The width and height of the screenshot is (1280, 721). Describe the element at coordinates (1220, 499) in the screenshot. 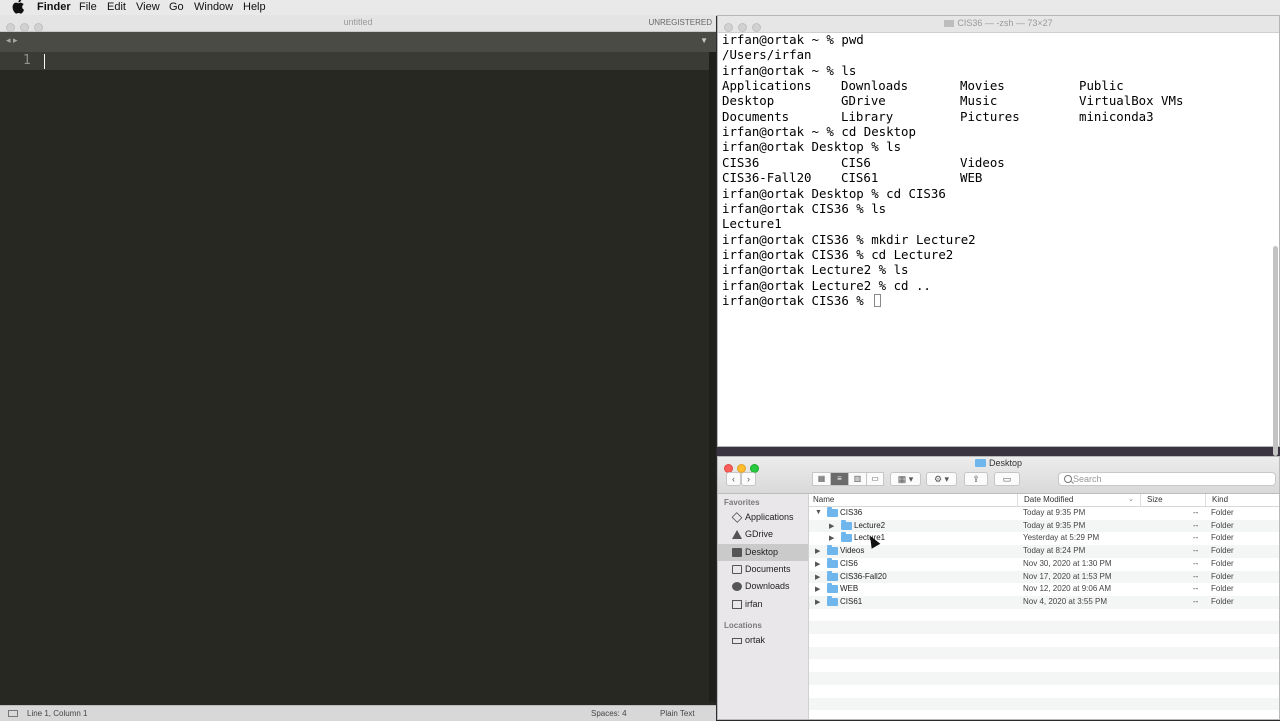

I see `column-kind-header: Kind` at that location.